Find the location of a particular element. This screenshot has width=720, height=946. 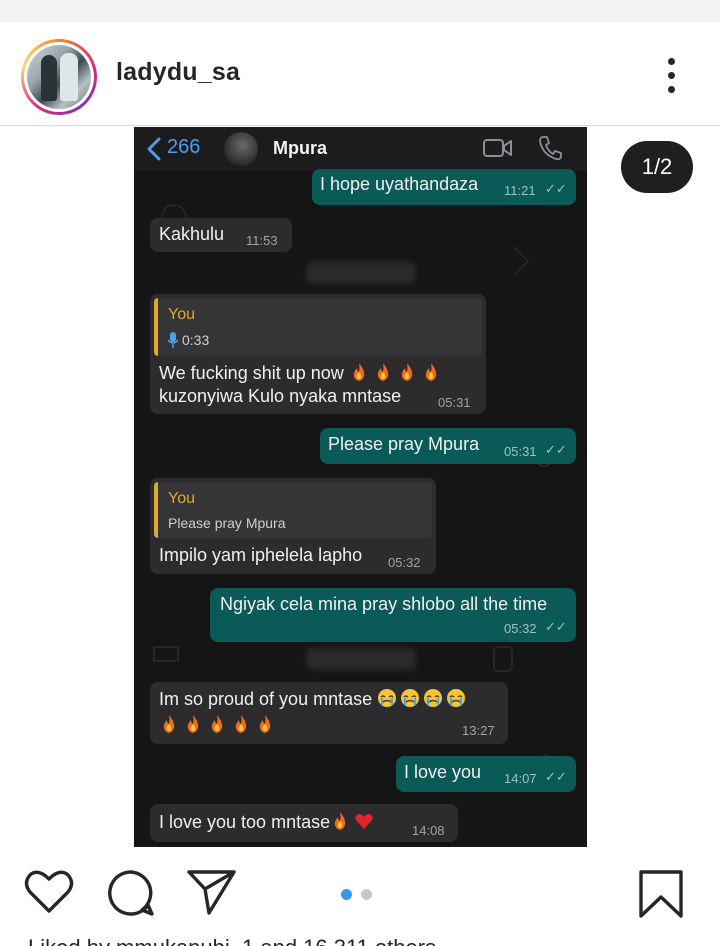

likes-summary: Liked by mmukanubi. 1 and 16,311 others is located at coordinates (232, 940).